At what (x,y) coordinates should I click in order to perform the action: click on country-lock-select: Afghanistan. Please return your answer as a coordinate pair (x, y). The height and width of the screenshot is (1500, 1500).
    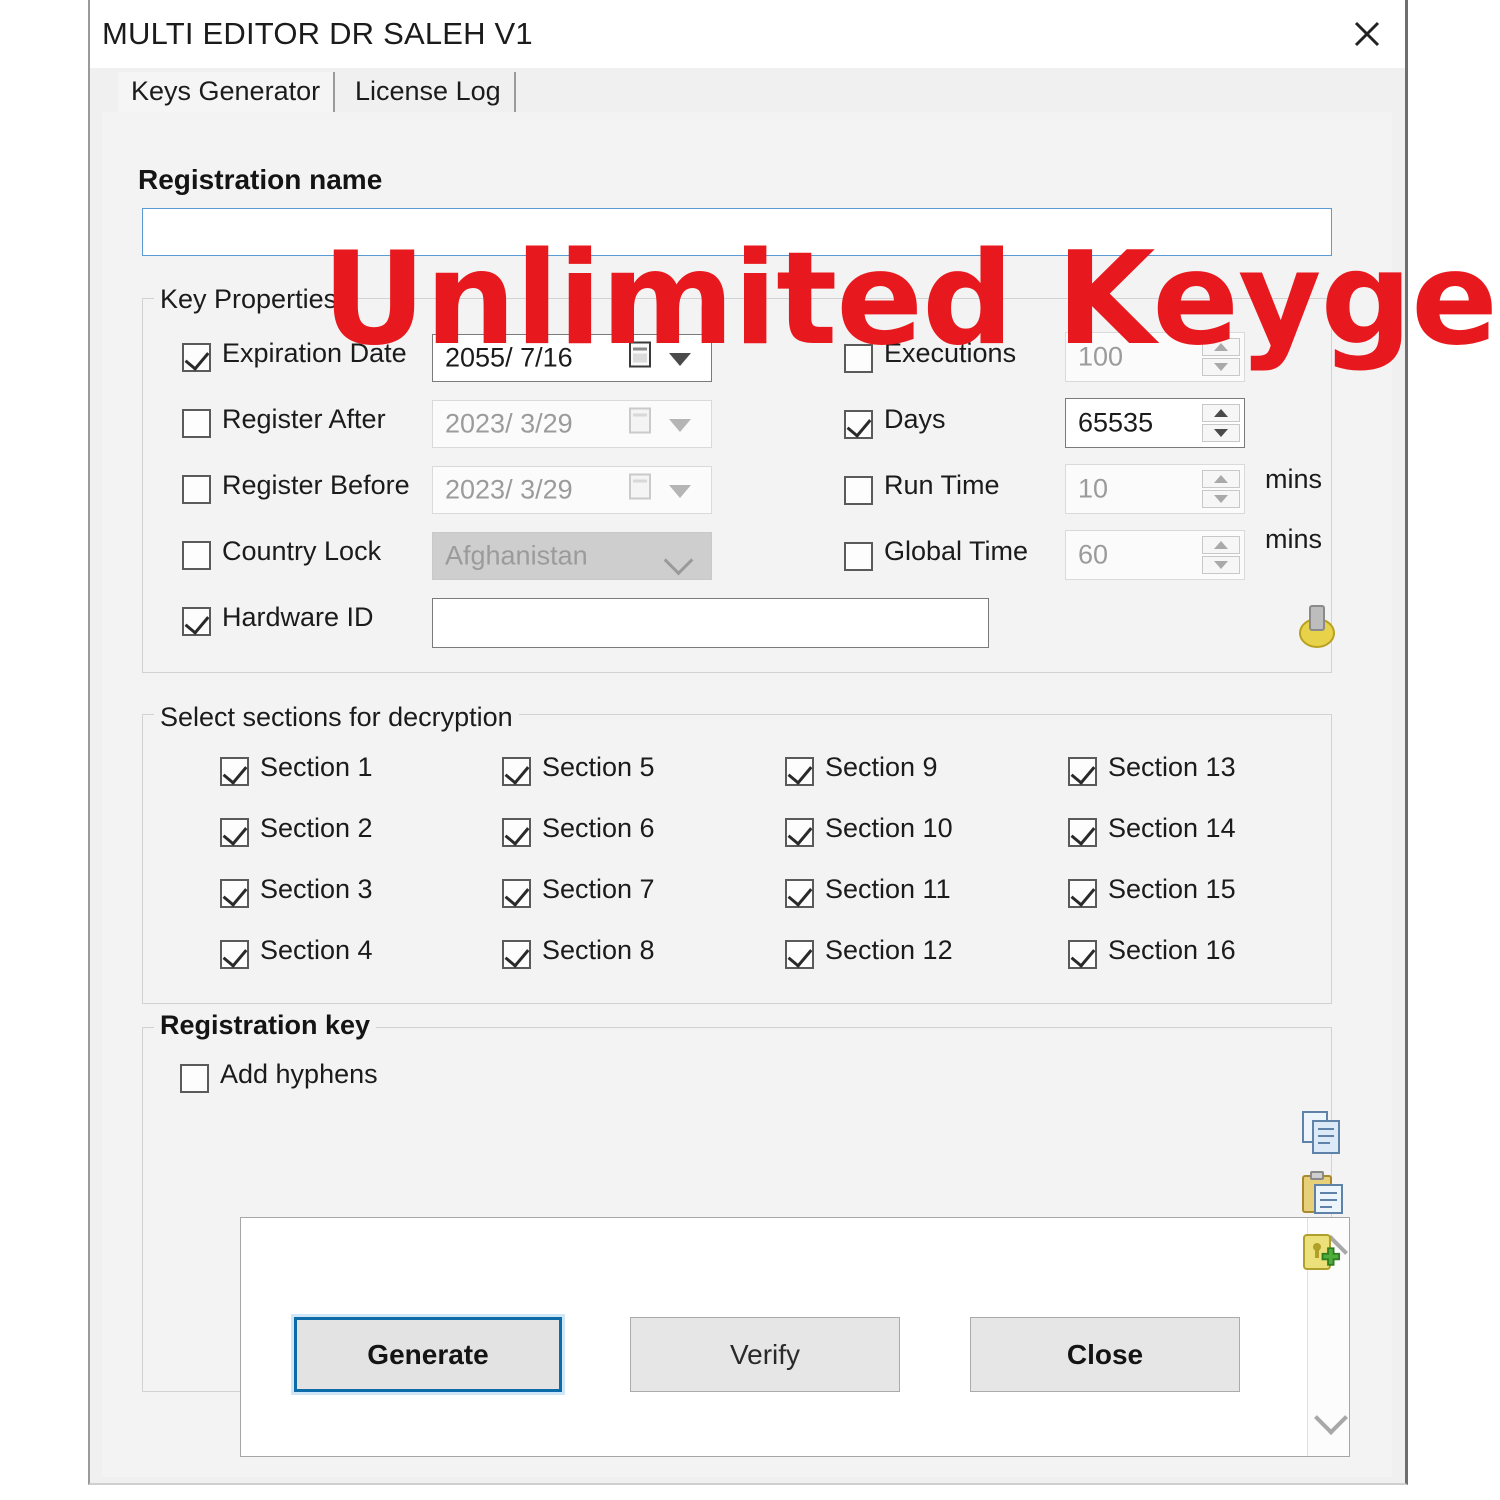
    Looking at the image, I should click on (572, 556).